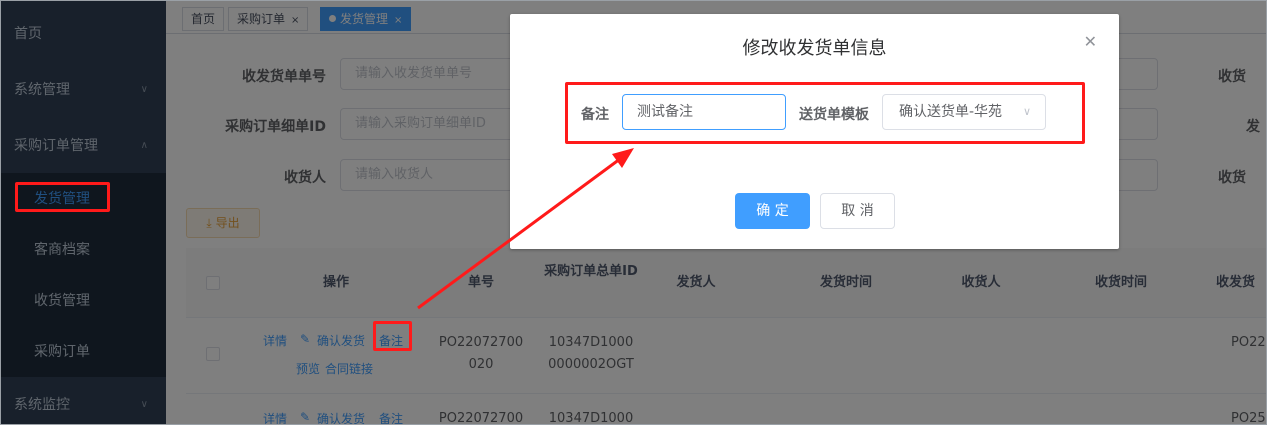  Describe the element at coordinates (814, 48) in the screenshot. I see `dialog-title: 修改收发货单信息` at that location.